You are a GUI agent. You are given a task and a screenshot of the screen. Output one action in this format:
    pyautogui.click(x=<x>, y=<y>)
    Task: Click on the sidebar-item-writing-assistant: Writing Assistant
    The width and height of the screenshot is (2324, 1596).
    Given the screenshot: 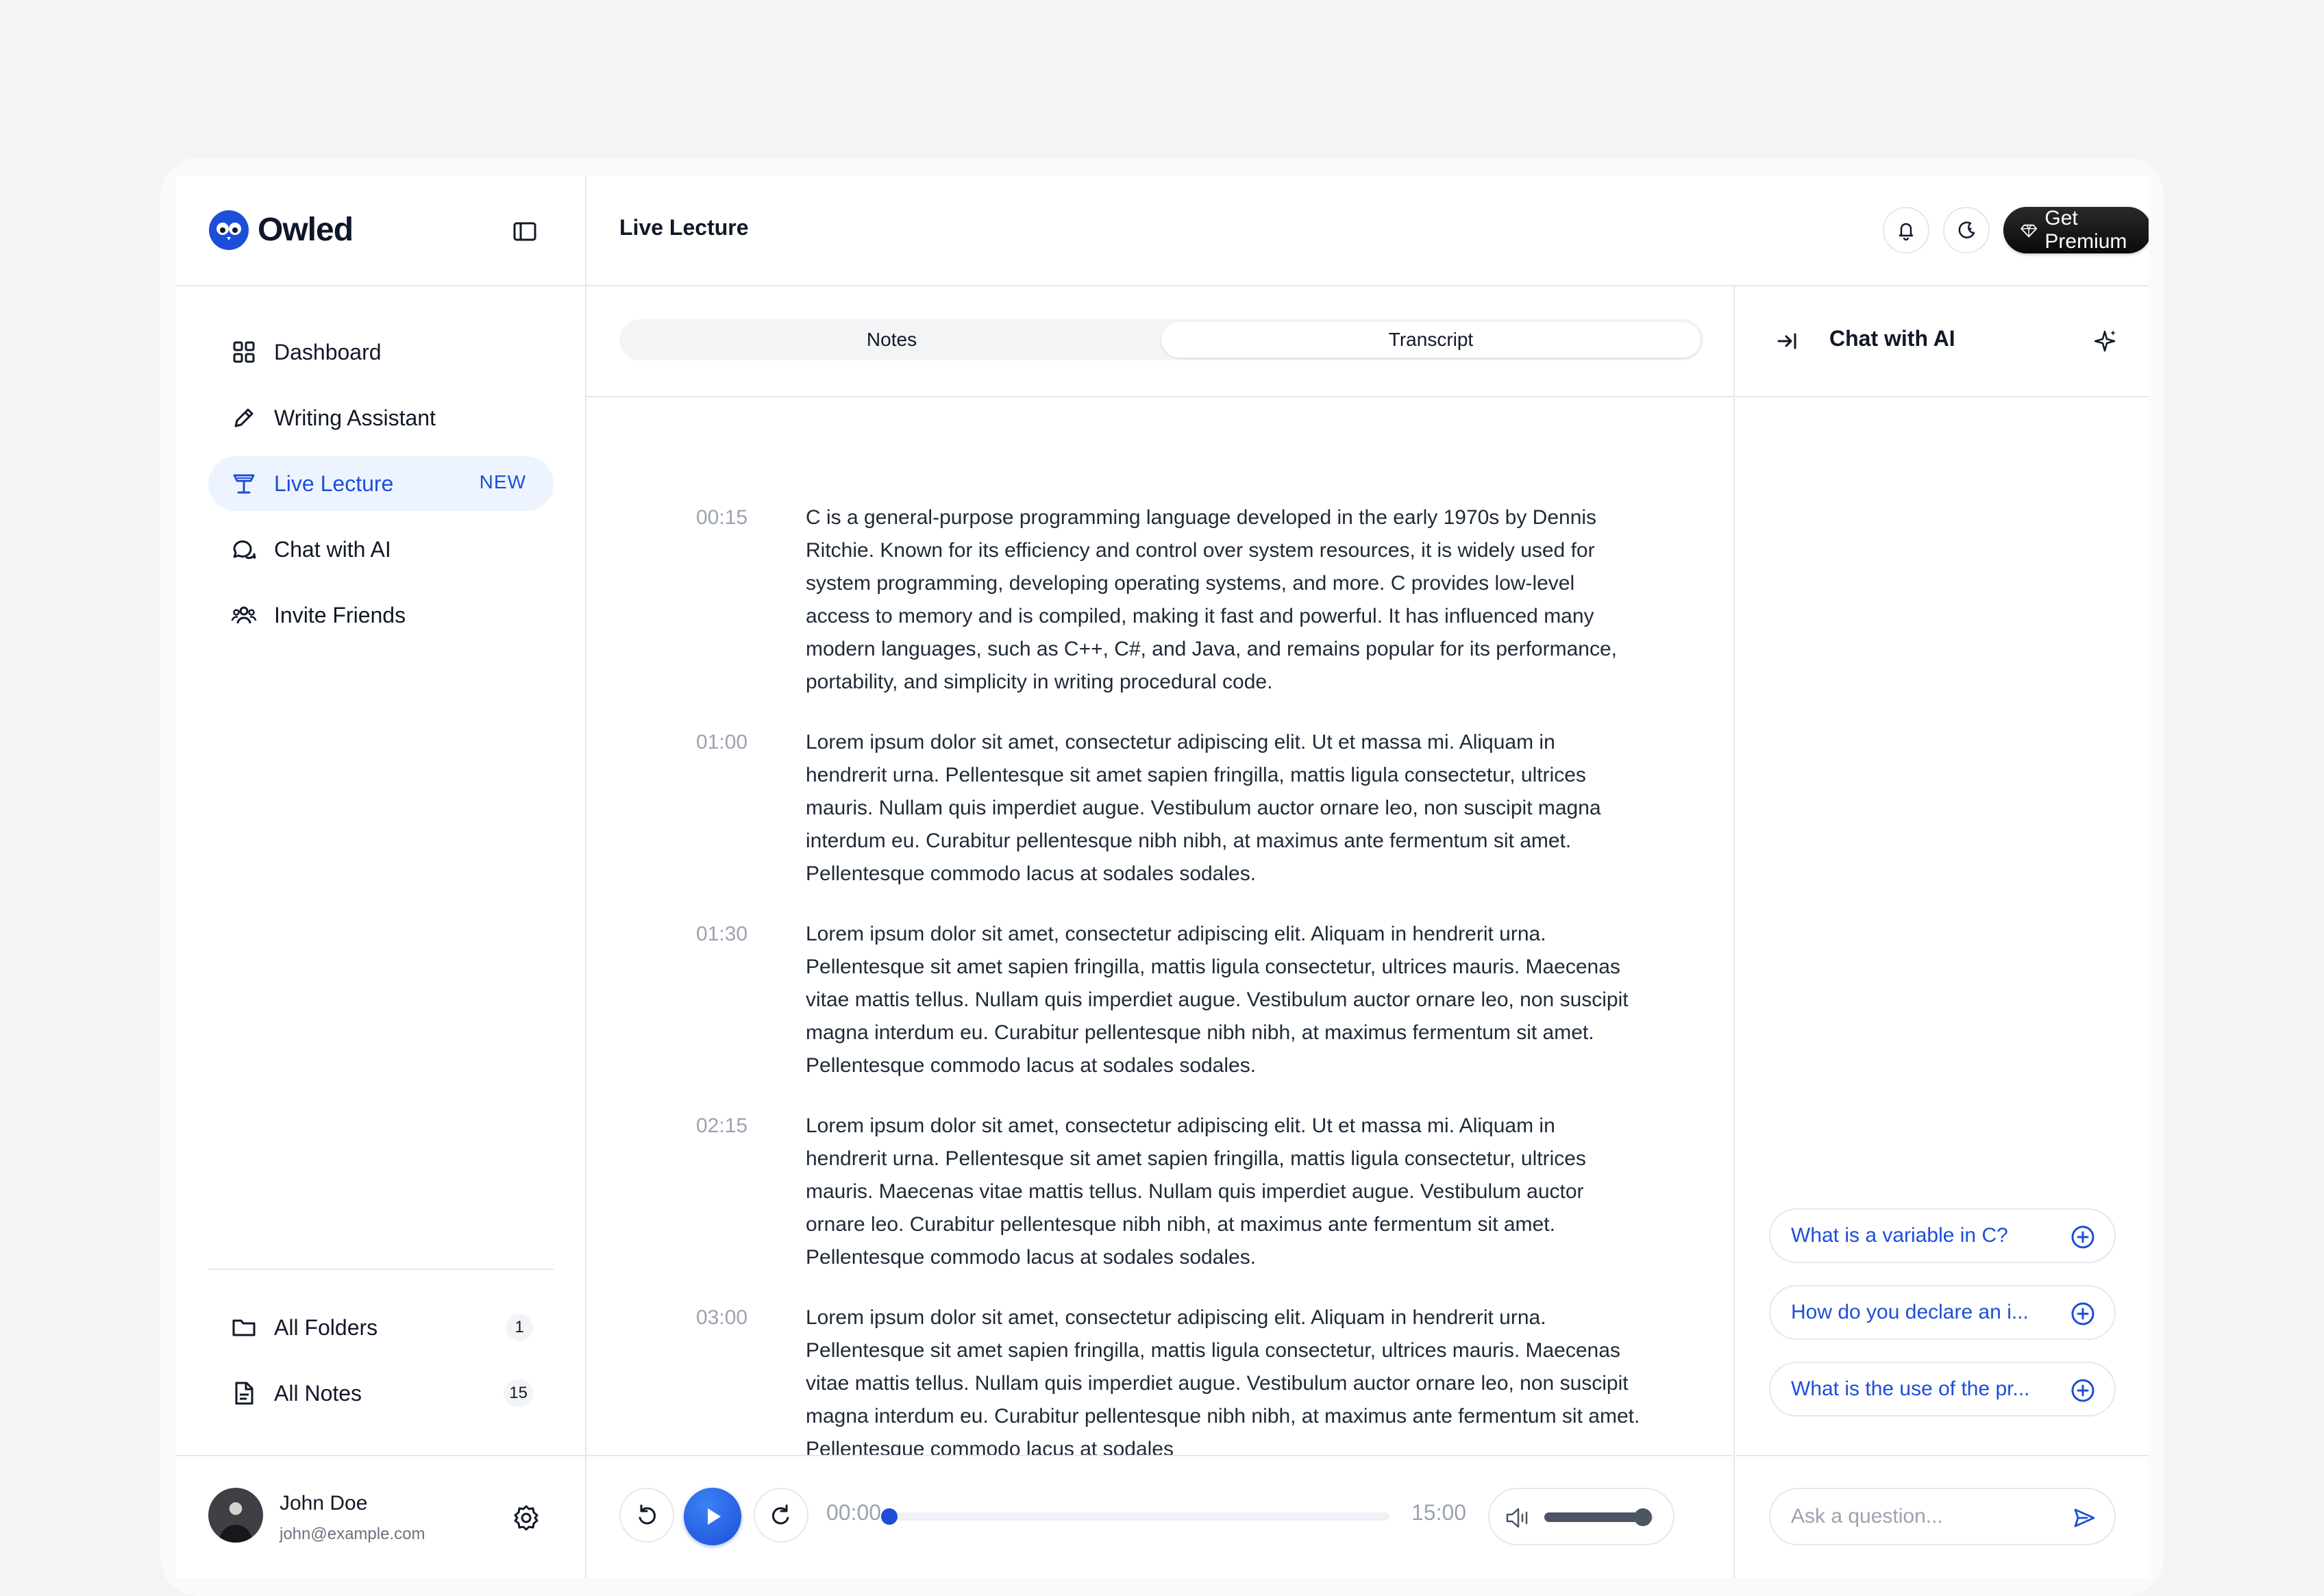 What is the action you would take?
    pyautogui.click(x=381, y=417)
    